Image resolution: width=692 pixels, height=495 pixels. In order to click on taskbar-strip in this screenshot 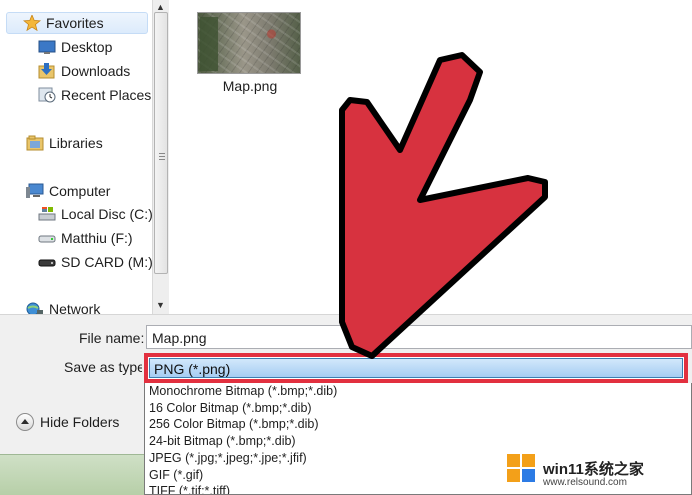, I will do `click(72, 474)`.